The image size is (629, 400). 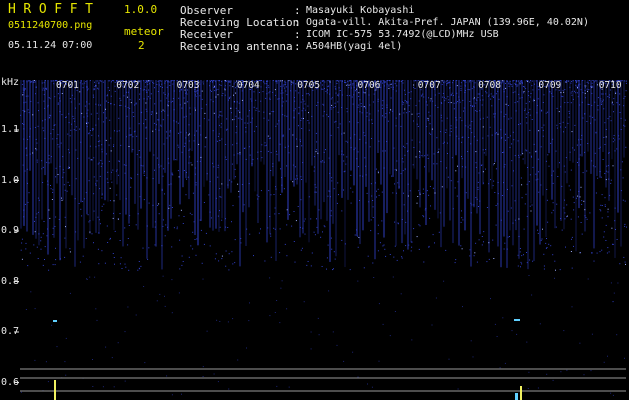 I want to click on freq-tick-label: 0.8, so click(x=10, y=281).